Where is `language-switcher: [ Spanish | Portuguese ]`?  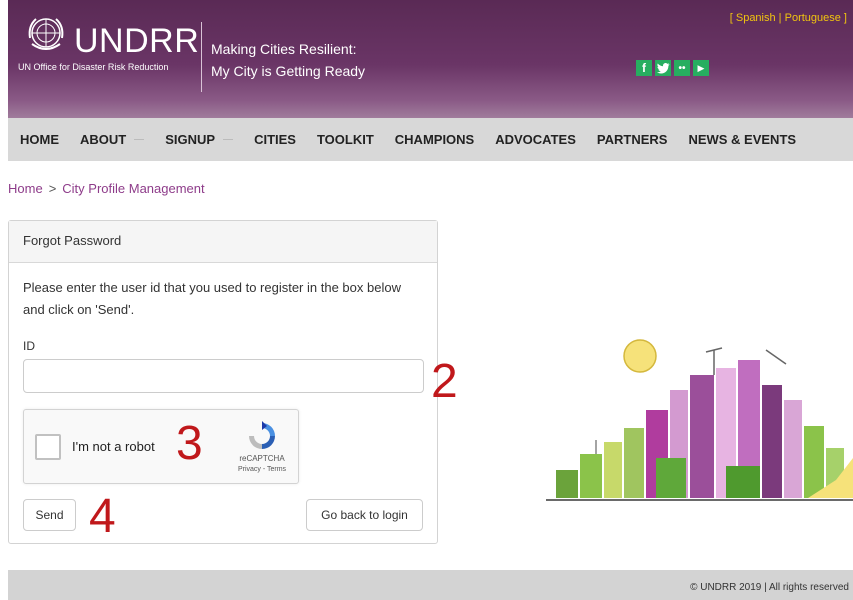
language-switcher: [ Spanish | Portuguese ] is located at coordinates (788, 18).